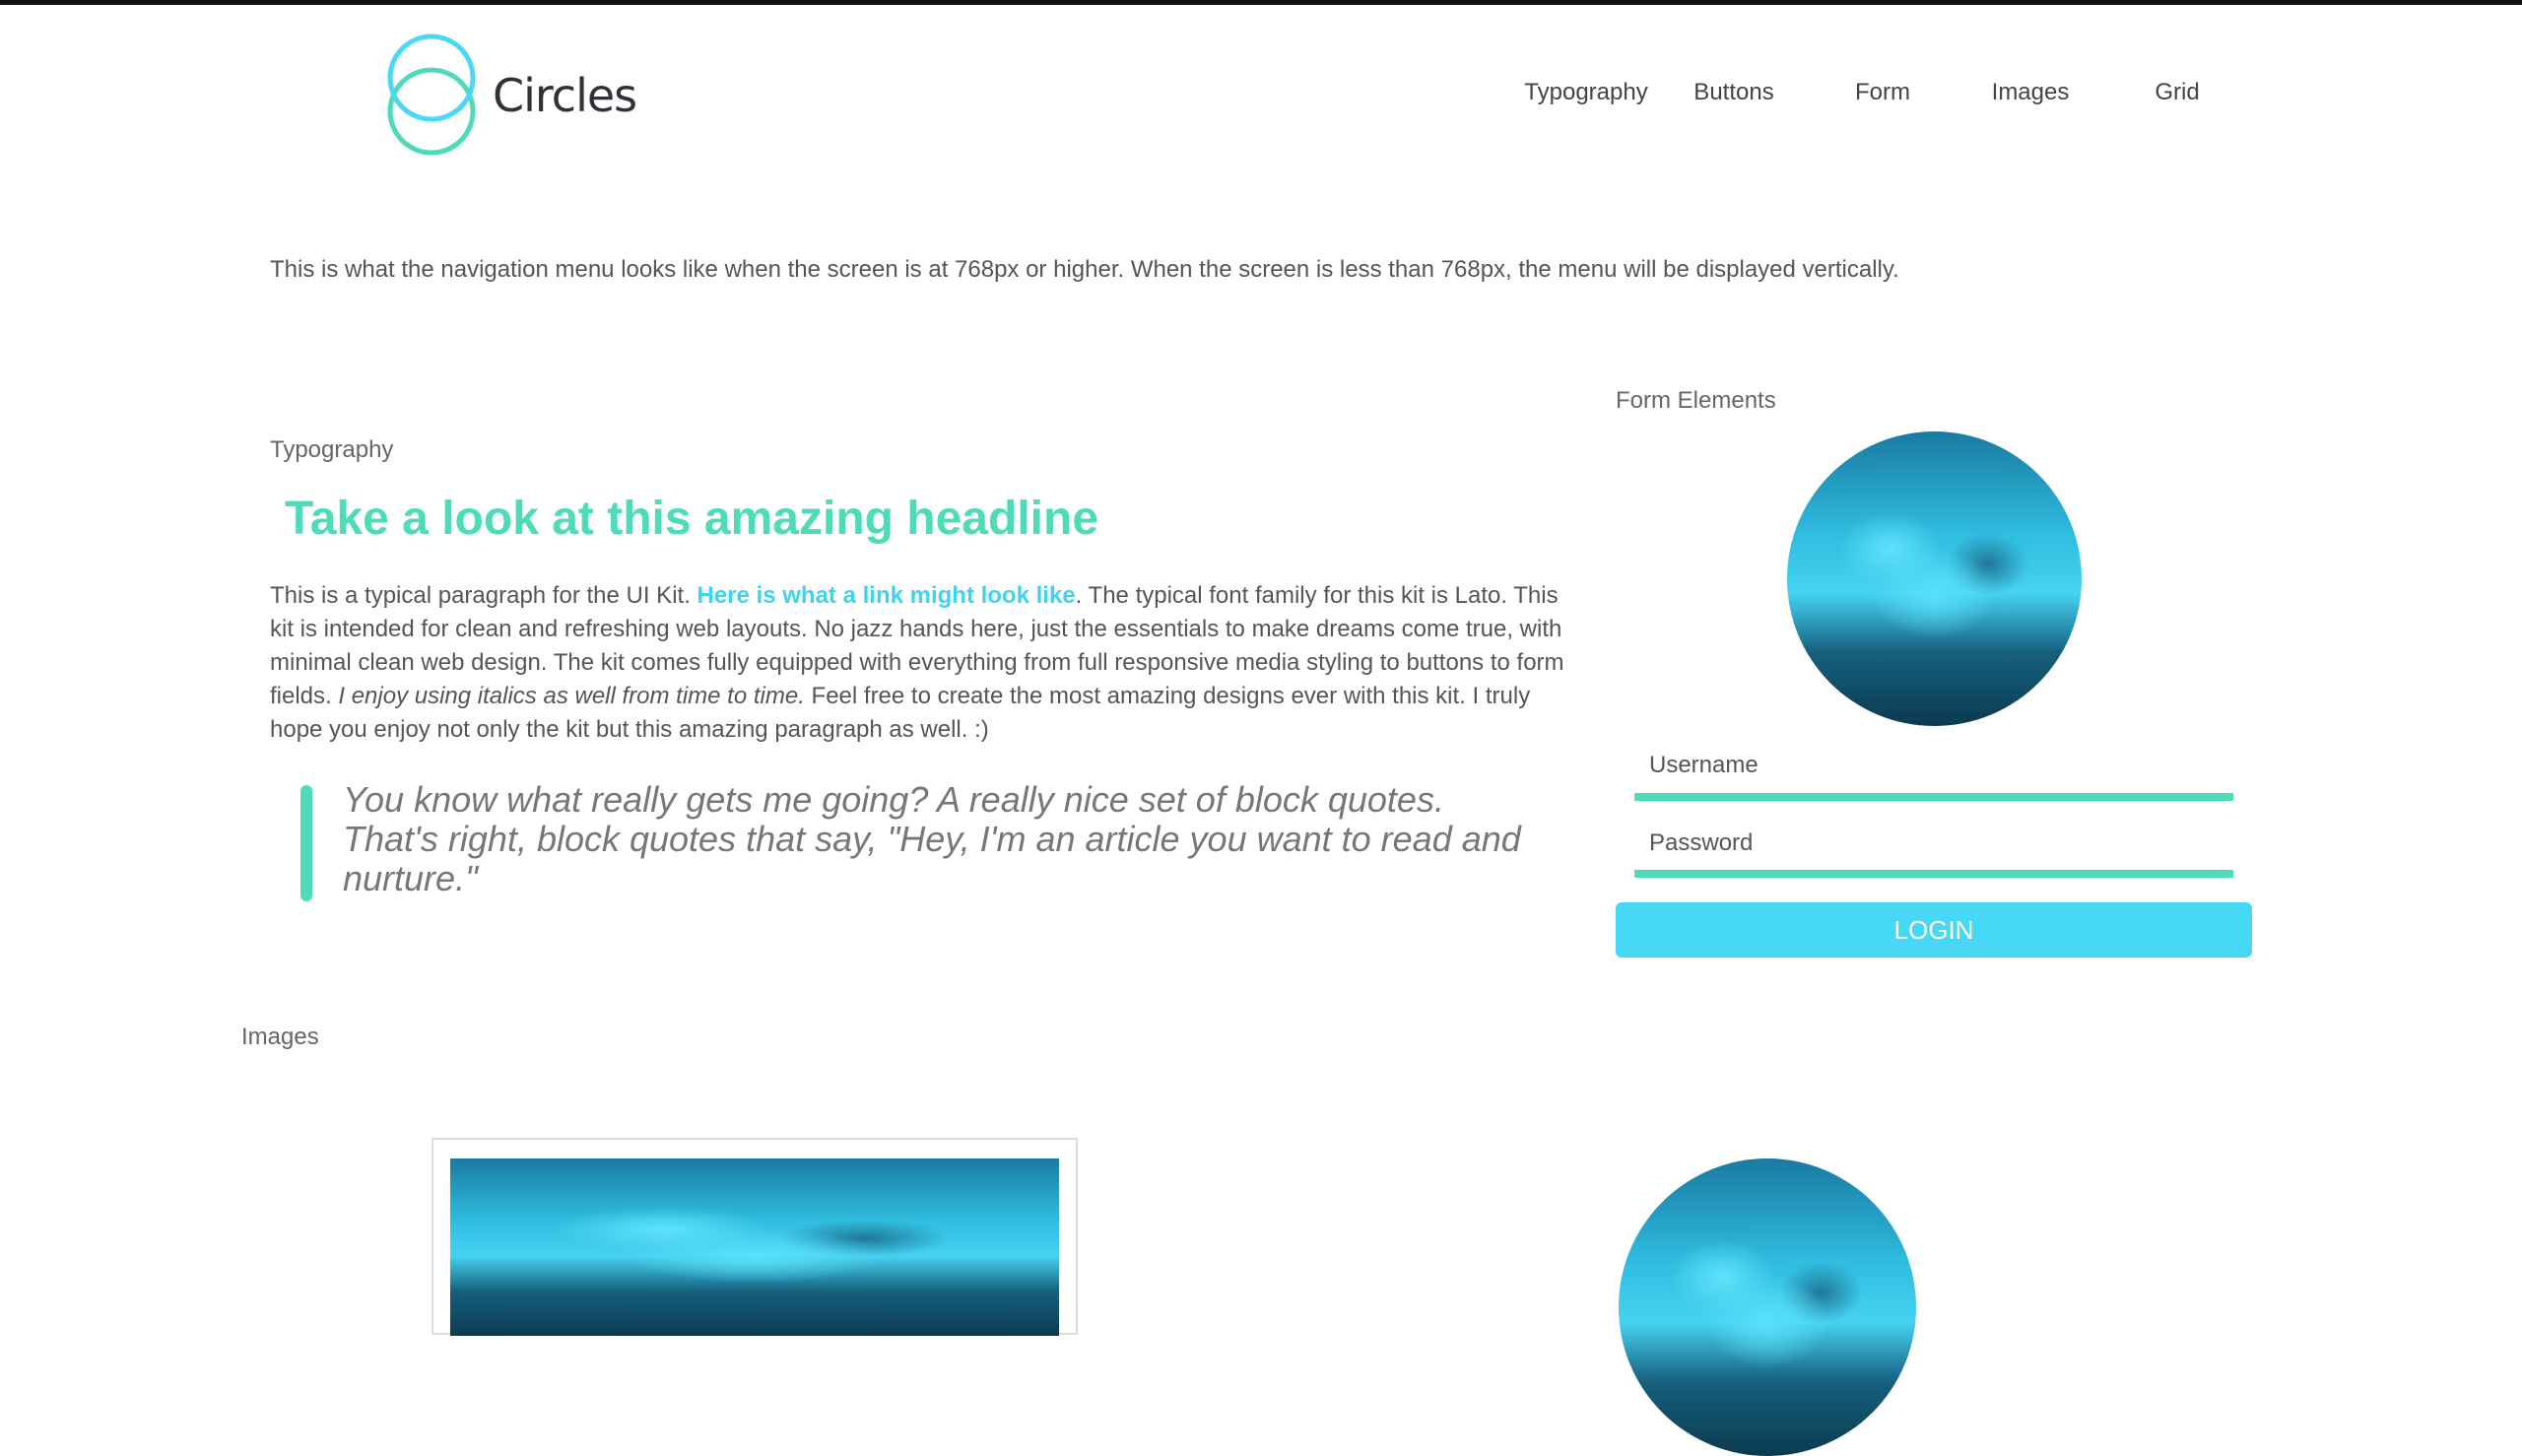 This screenshot has width=2522, height=1456. I want to click on typography-label: Typography, so click(332, 449).